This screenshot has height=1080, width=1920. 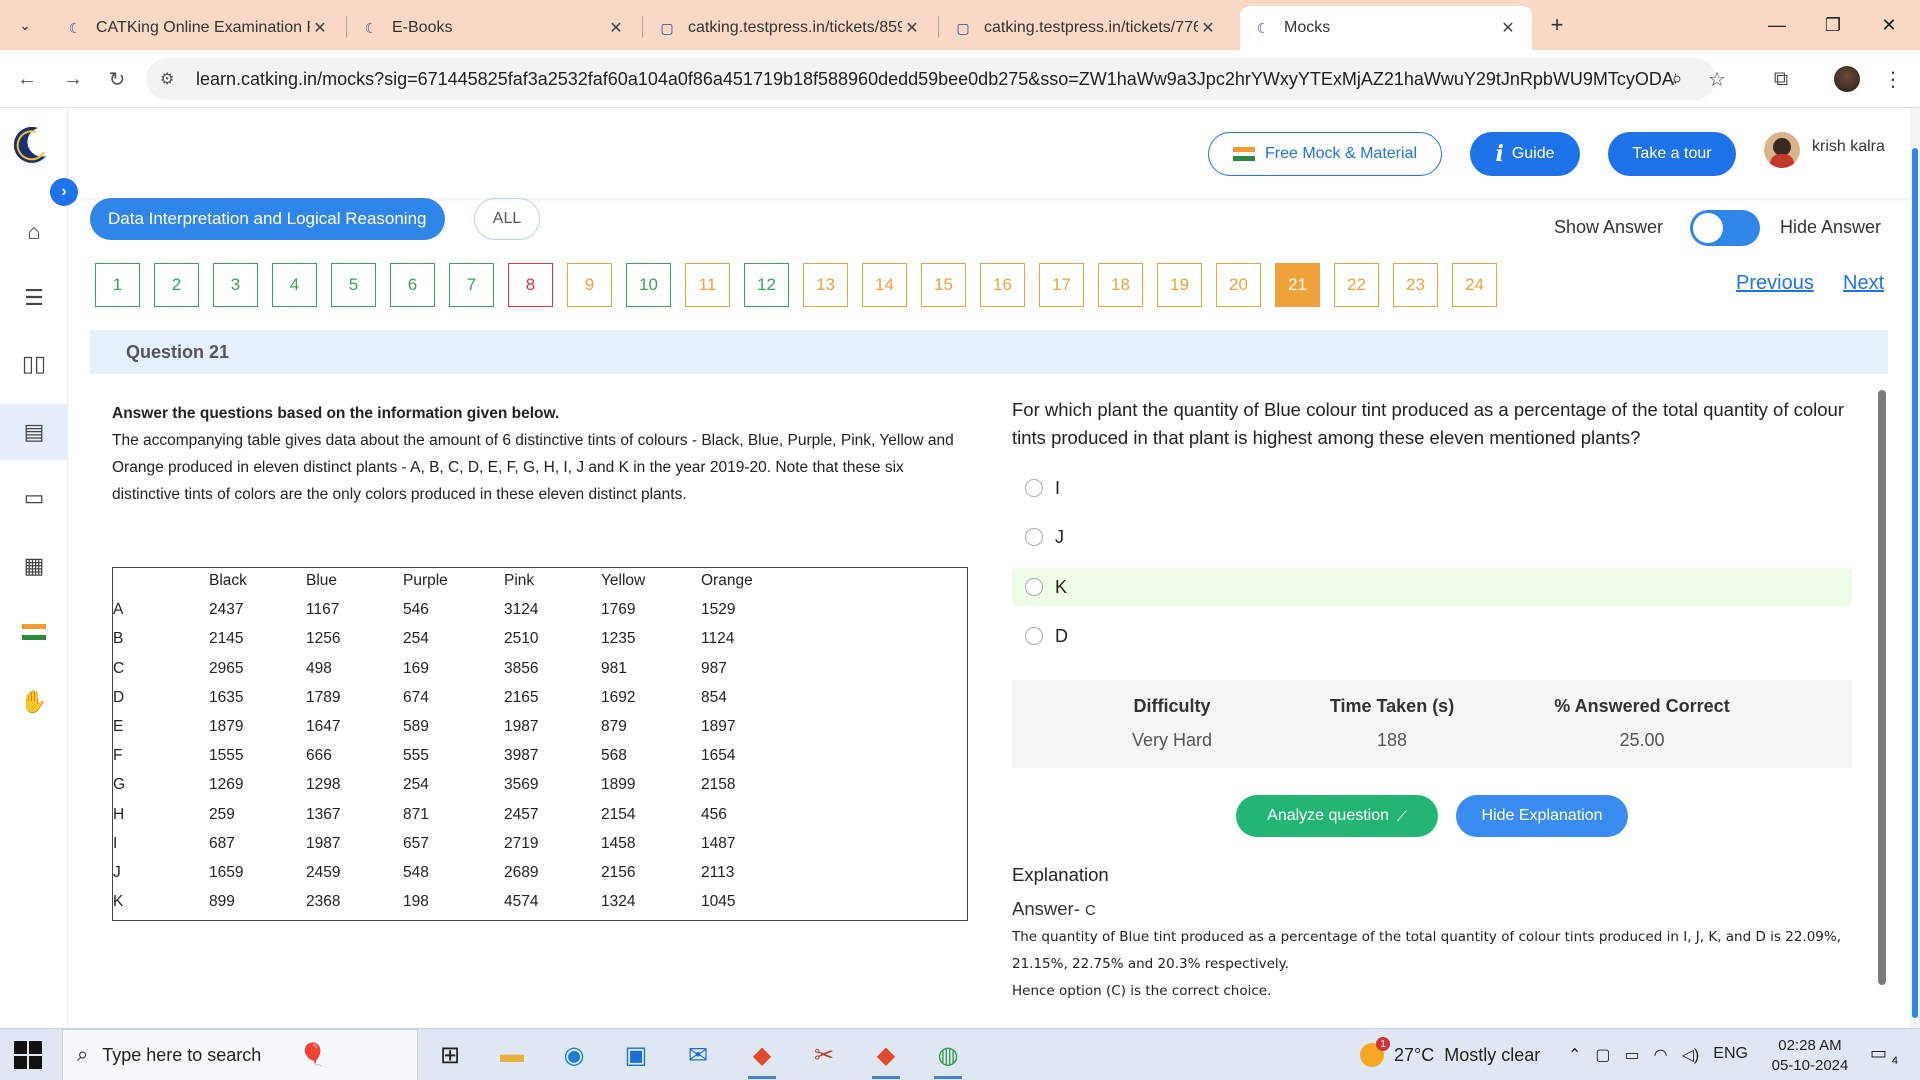 I want to click on question-number-button: 9, so click(x=589, y=285).